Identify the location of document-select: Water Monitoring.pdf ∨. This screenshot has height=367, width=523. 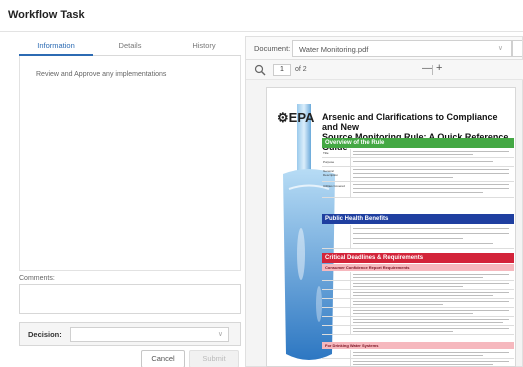
(402, 48).